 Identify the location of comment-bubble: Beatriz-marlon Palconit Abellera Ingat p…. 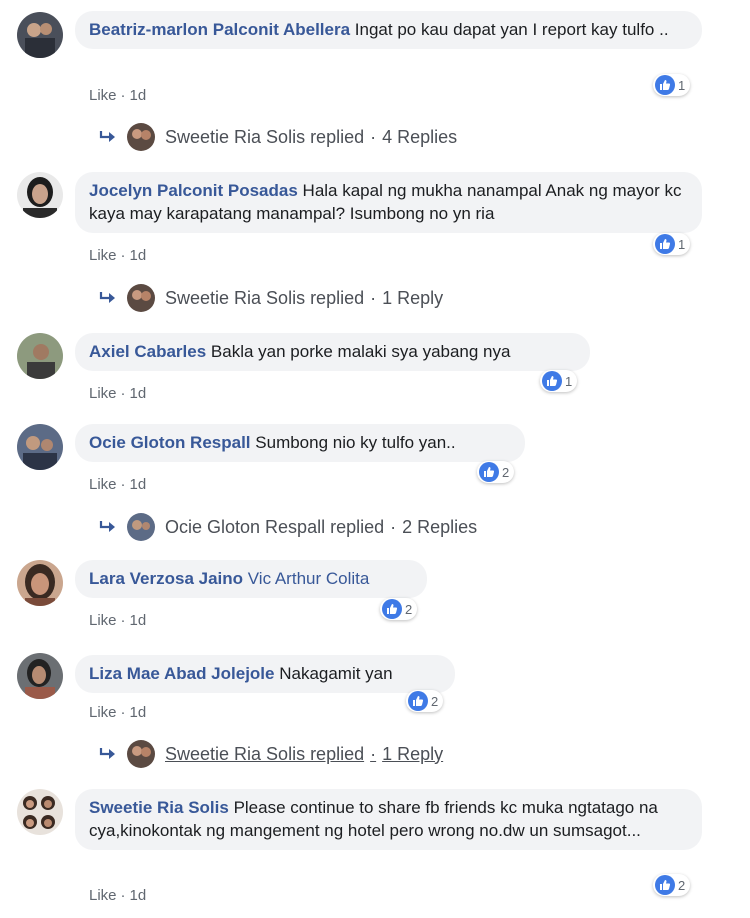
(388, 30).